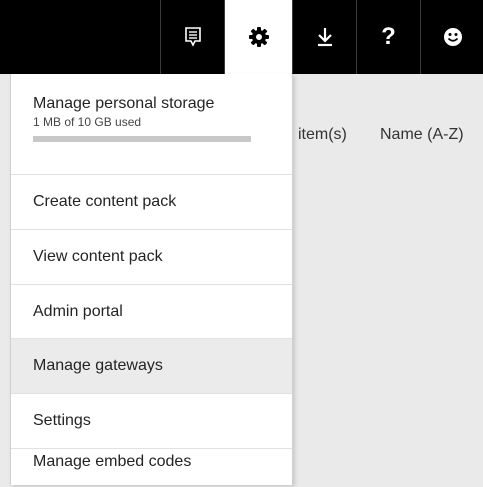 The height and width of the screenshot is (487, 483). I want to click on settings-button, so click(258, 37).